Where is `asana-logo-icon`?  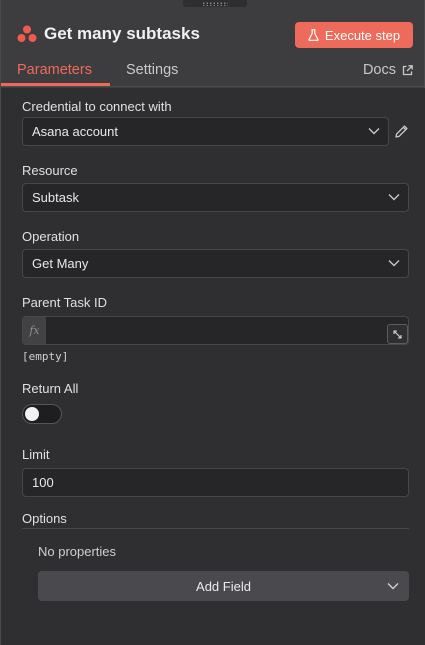
asana-logo-icon is located at coordinates (27, 33).